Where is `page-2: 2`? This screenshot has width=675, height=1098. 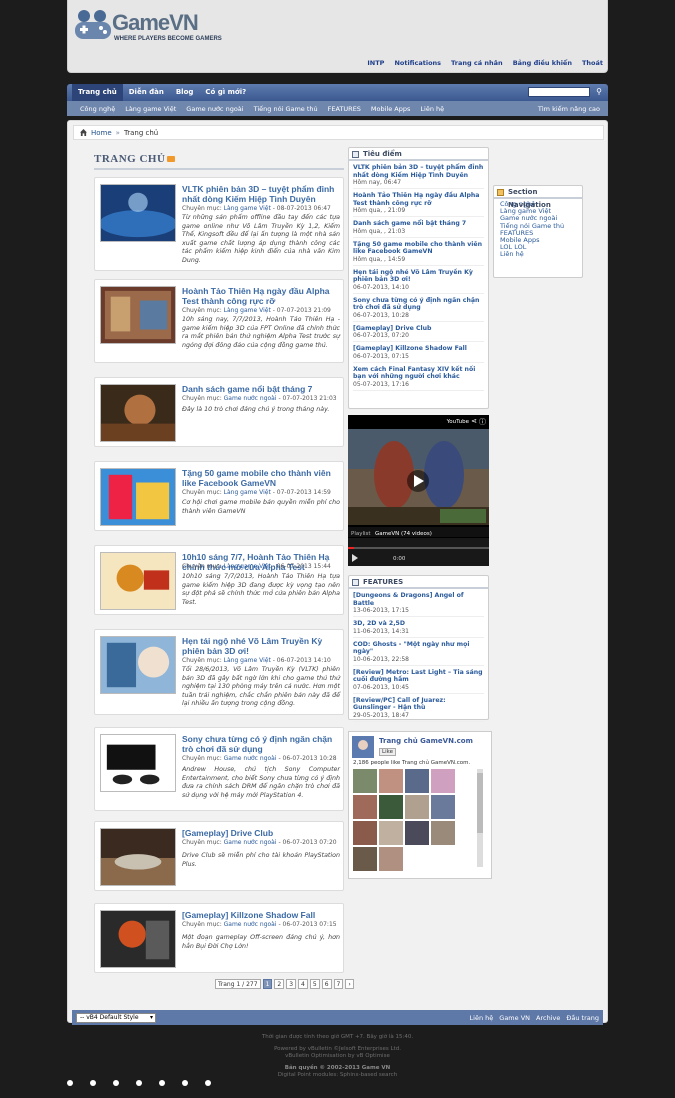
page-2: 2 is located at coordinates (279, 984).